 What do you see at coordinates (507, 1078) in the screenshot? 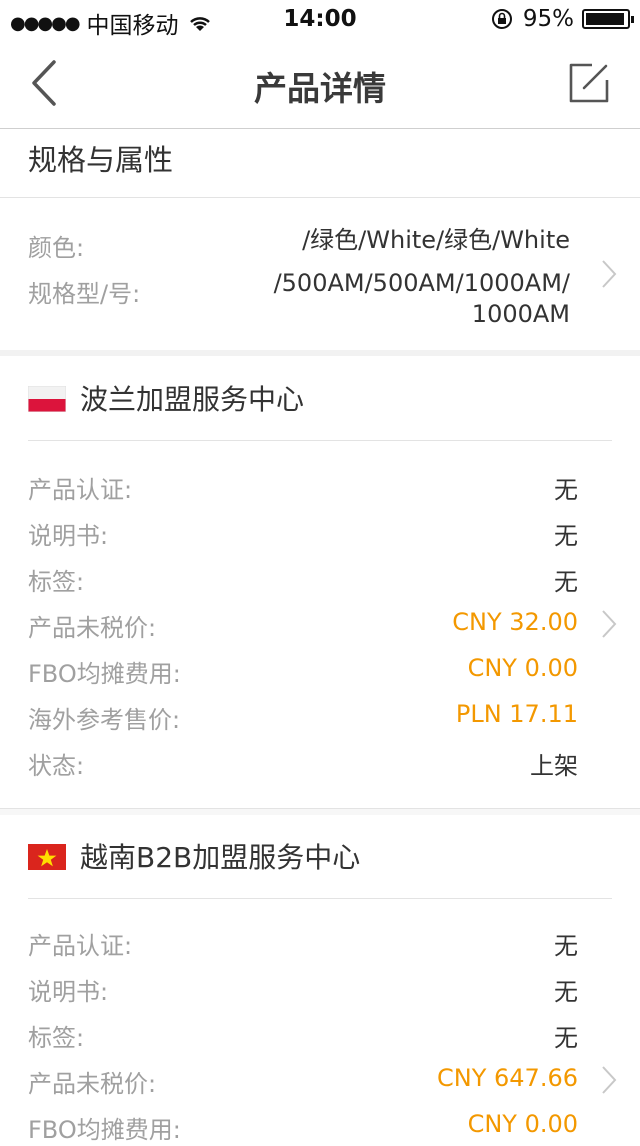
I see `row-value: CNY 647.66` at bounding box center [507, 1078].